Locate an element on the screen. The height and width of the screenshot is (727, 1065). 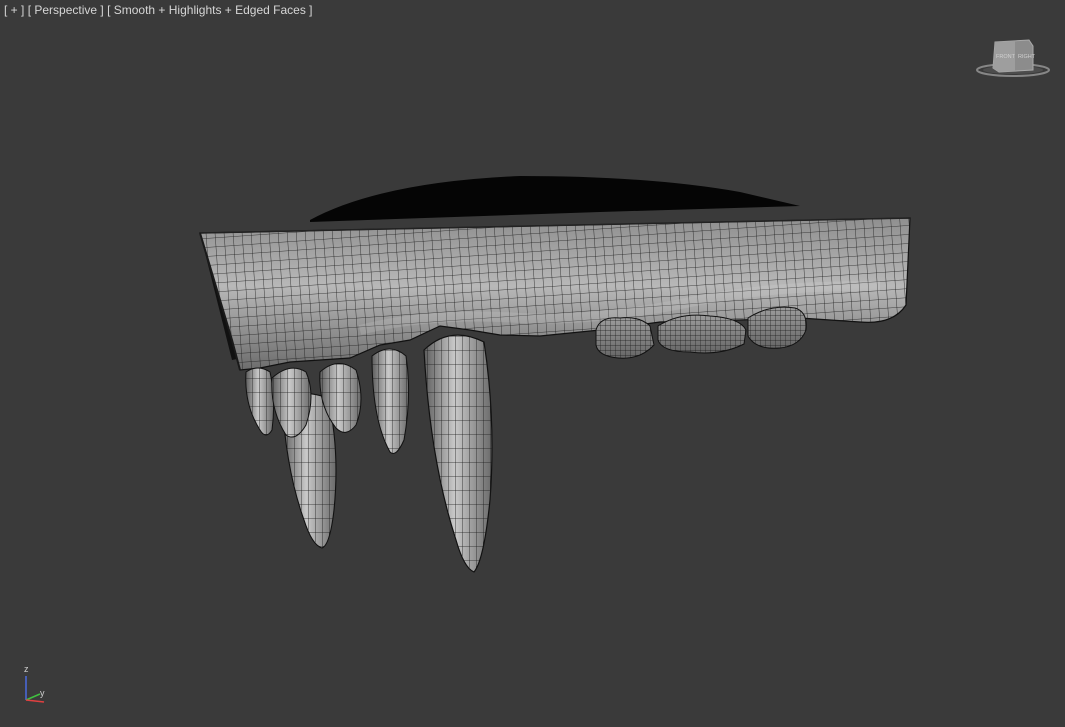
viewcube-icon: FRONT RIGHT is located at coordinates (1015, 58).